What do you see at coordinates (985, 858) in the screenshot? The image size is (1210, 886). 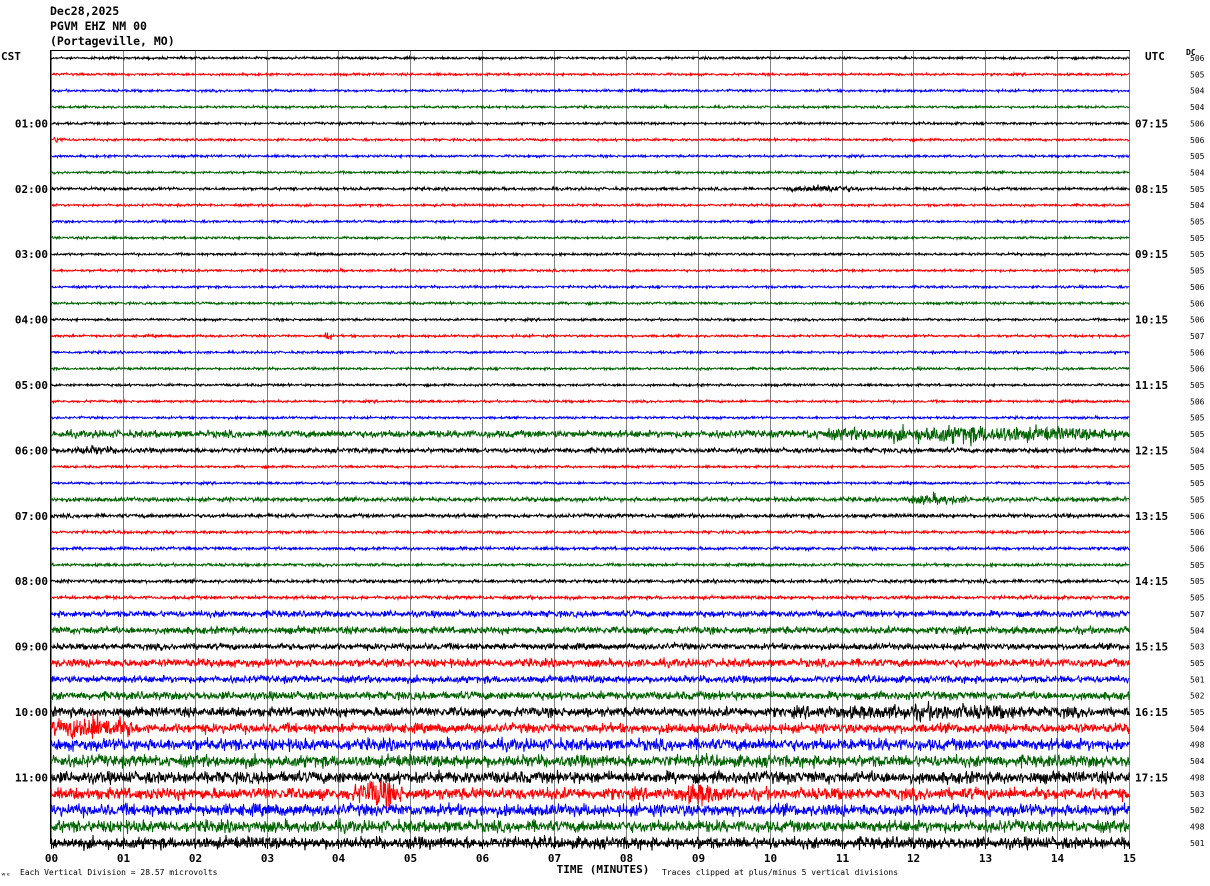 I see `x-tick-label: 13` at bounding box center [985, 858].